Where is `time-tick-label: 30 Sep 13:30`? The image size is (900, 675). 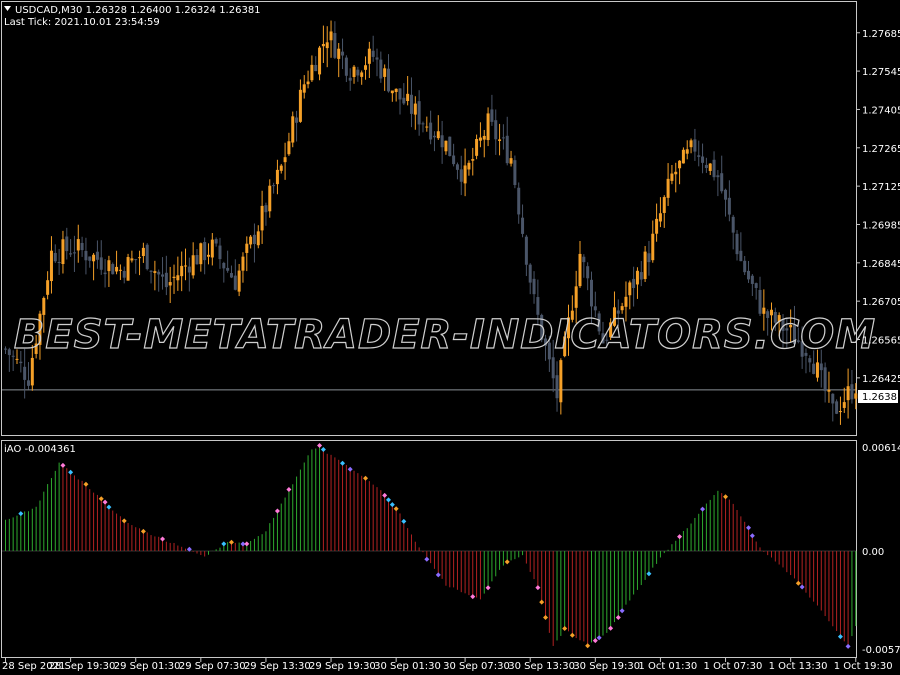 time-tick-label: 30 Sep 13:30 is located at coordinates (541, 666).